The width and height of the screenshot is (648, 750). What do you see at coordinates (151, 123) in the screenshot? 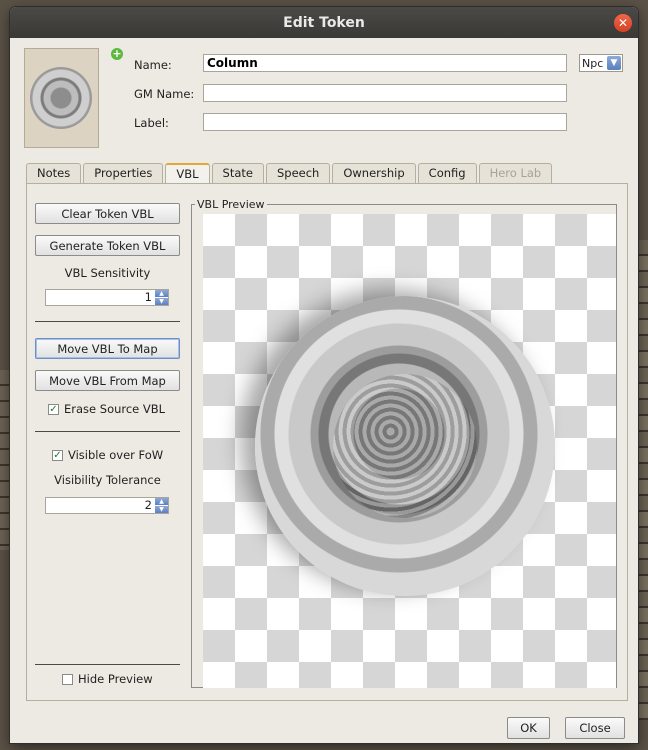
I see `label-label: Label:` at bounding box center [151, 123].